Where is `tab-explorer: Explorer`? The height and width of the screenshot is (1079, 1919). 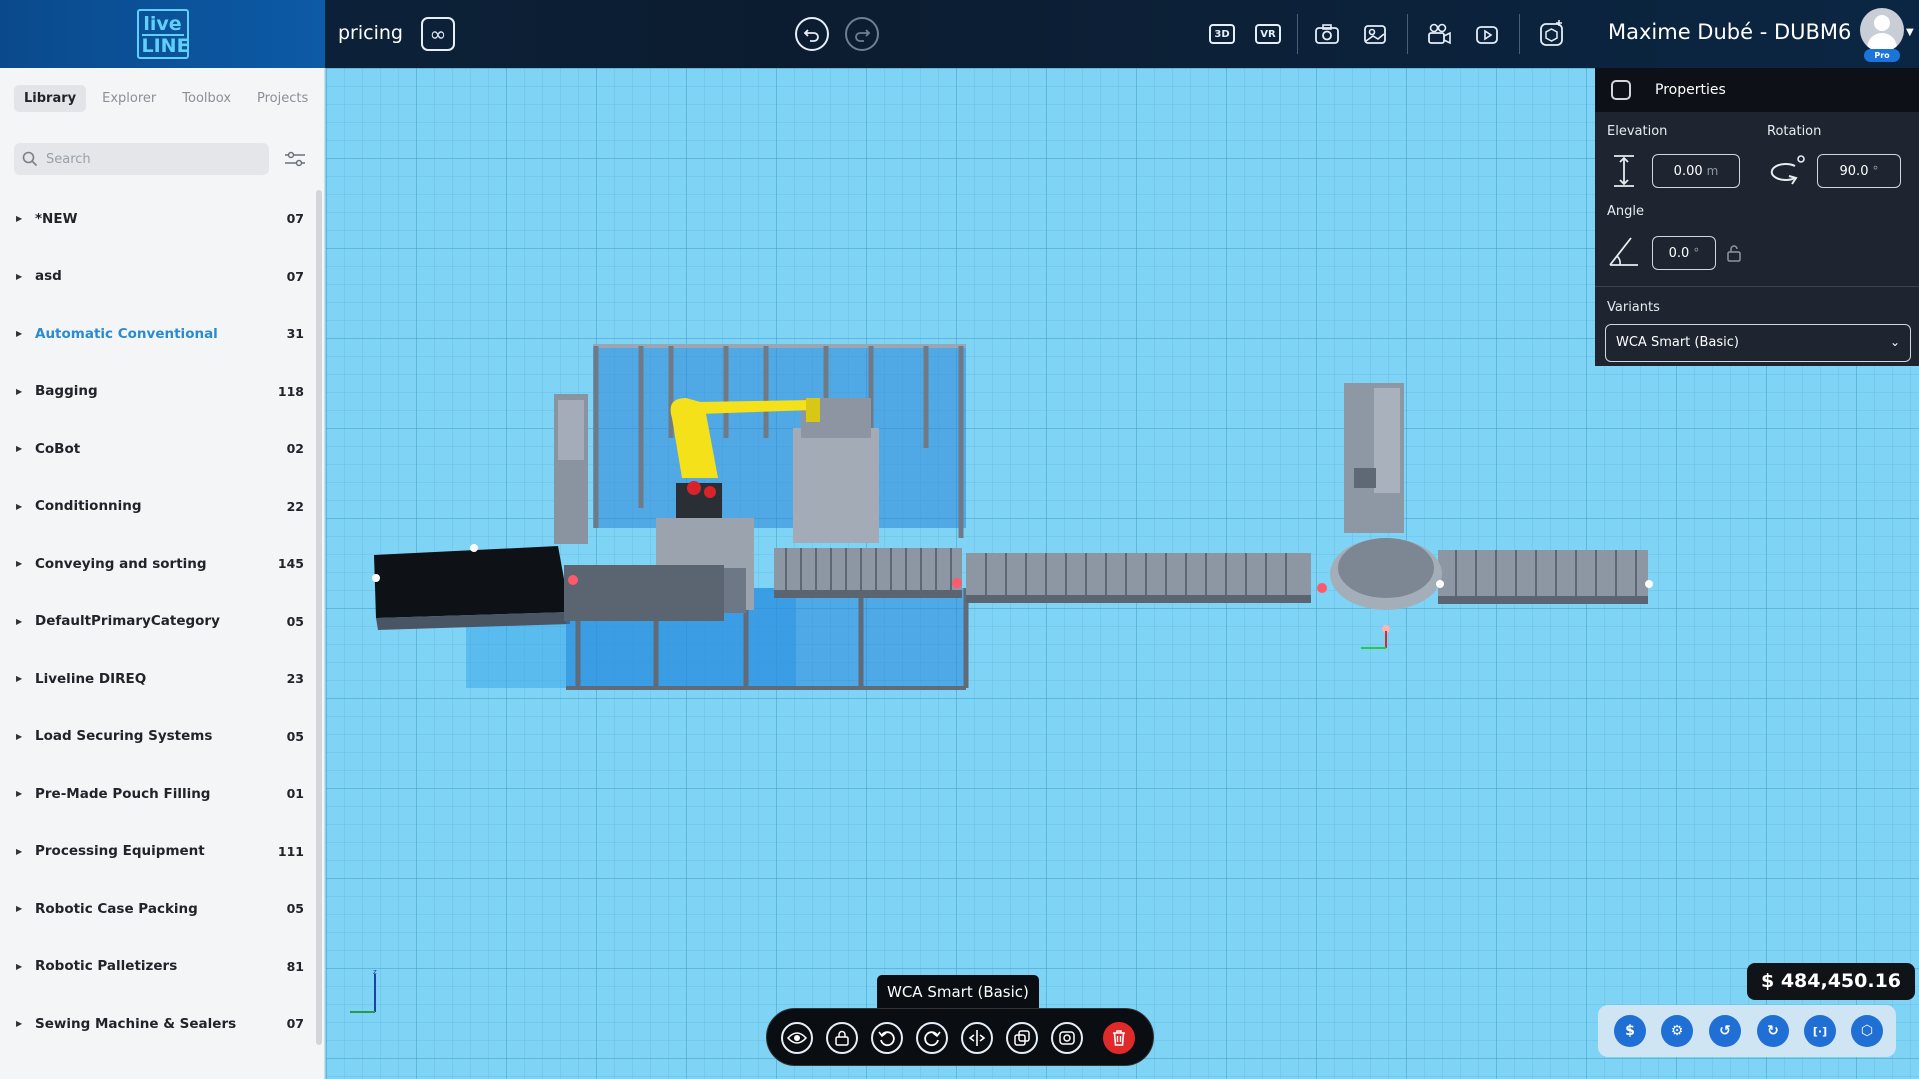
tab-explorer: Explorer is located at coordinates (129, 98).